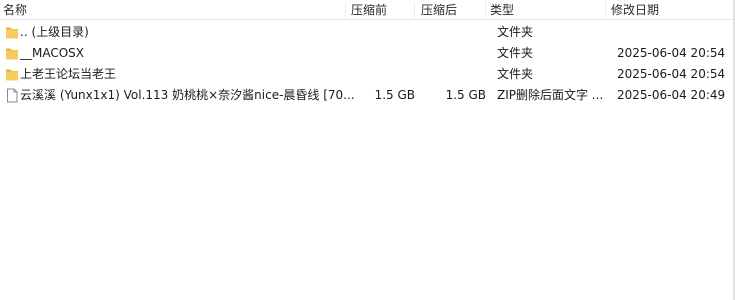 Image resolution: width=735 pixels, height=300 pixels. What do you see at coordinates (439, 10) in the screenshot?
I see `column-header-packed: 压缩后` at bounding box center [439, 10].